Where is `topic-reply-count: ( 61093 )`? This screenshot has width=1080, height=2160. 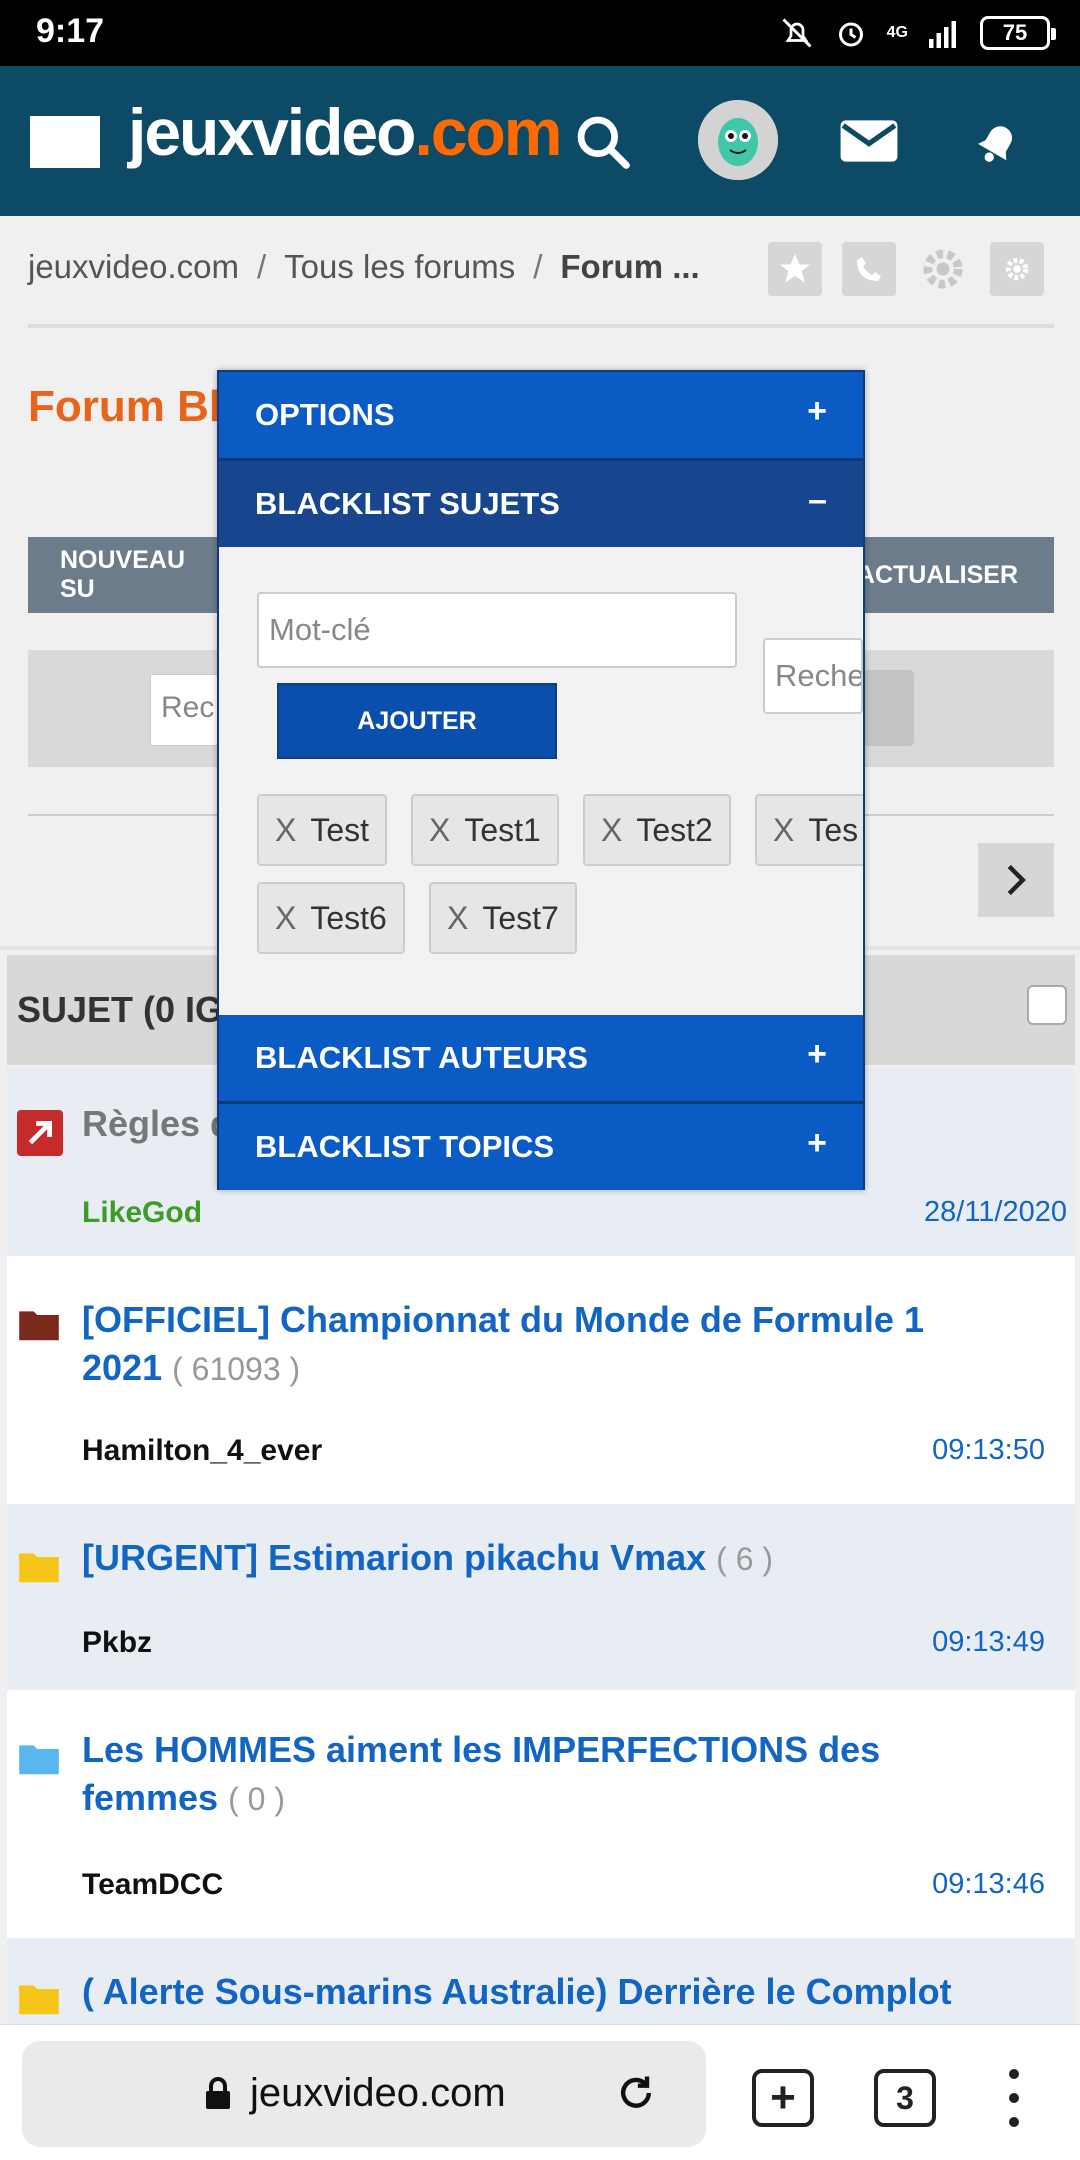 topic-reply-count: ( 61093 ) is located at coordinates (236, 1369).